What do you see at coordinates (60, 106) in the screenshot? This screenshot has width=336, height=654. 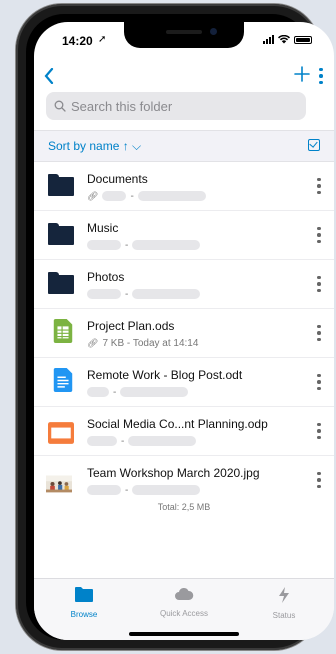 I see `search-icon` at bounding box center [60, 106].